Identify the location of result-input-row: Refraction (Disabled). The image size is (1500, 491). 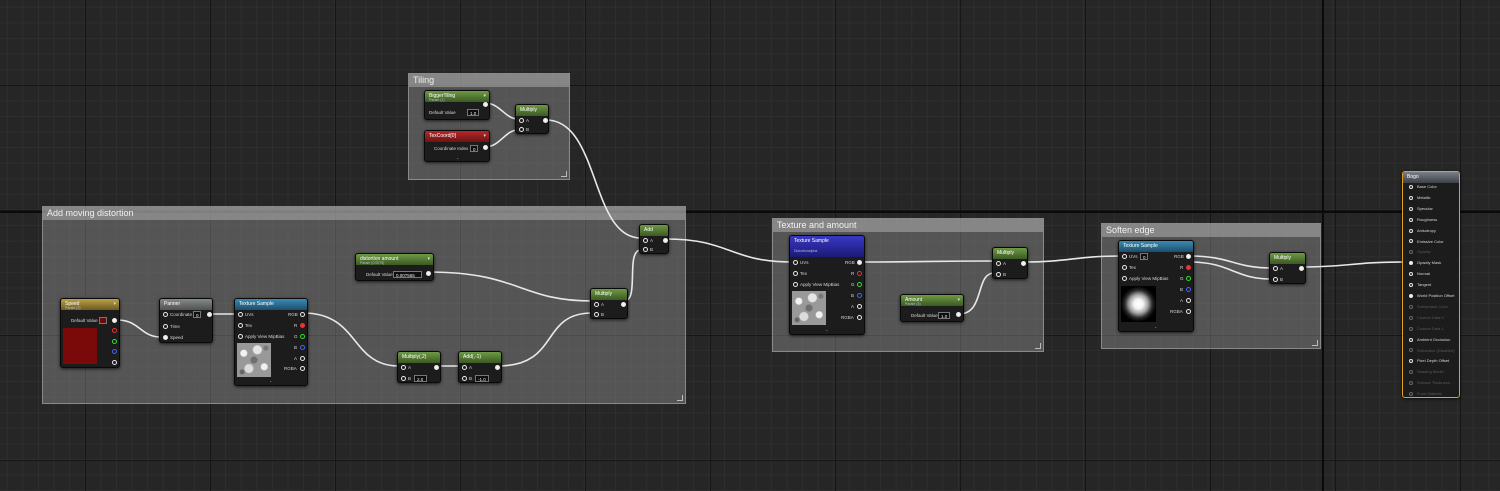
(1432, 351).